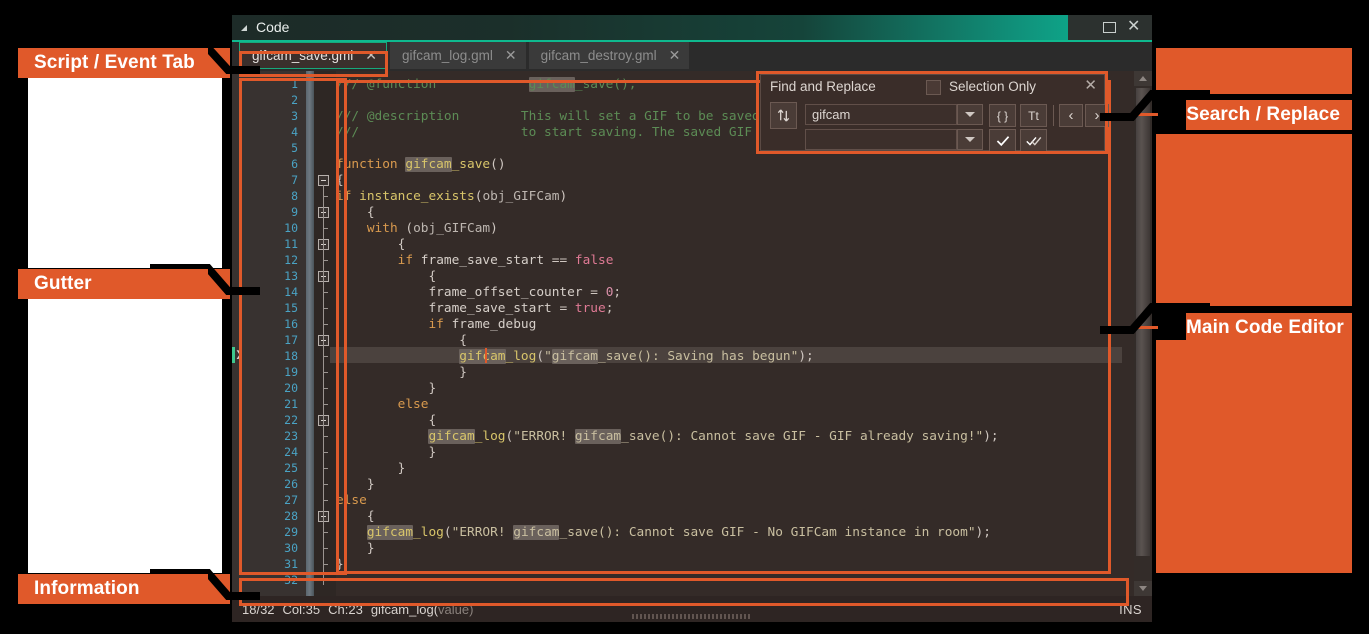  I want to click on tab-gifcam-destroy: gifcam_destroy.gml ✕, so click(609, 55).